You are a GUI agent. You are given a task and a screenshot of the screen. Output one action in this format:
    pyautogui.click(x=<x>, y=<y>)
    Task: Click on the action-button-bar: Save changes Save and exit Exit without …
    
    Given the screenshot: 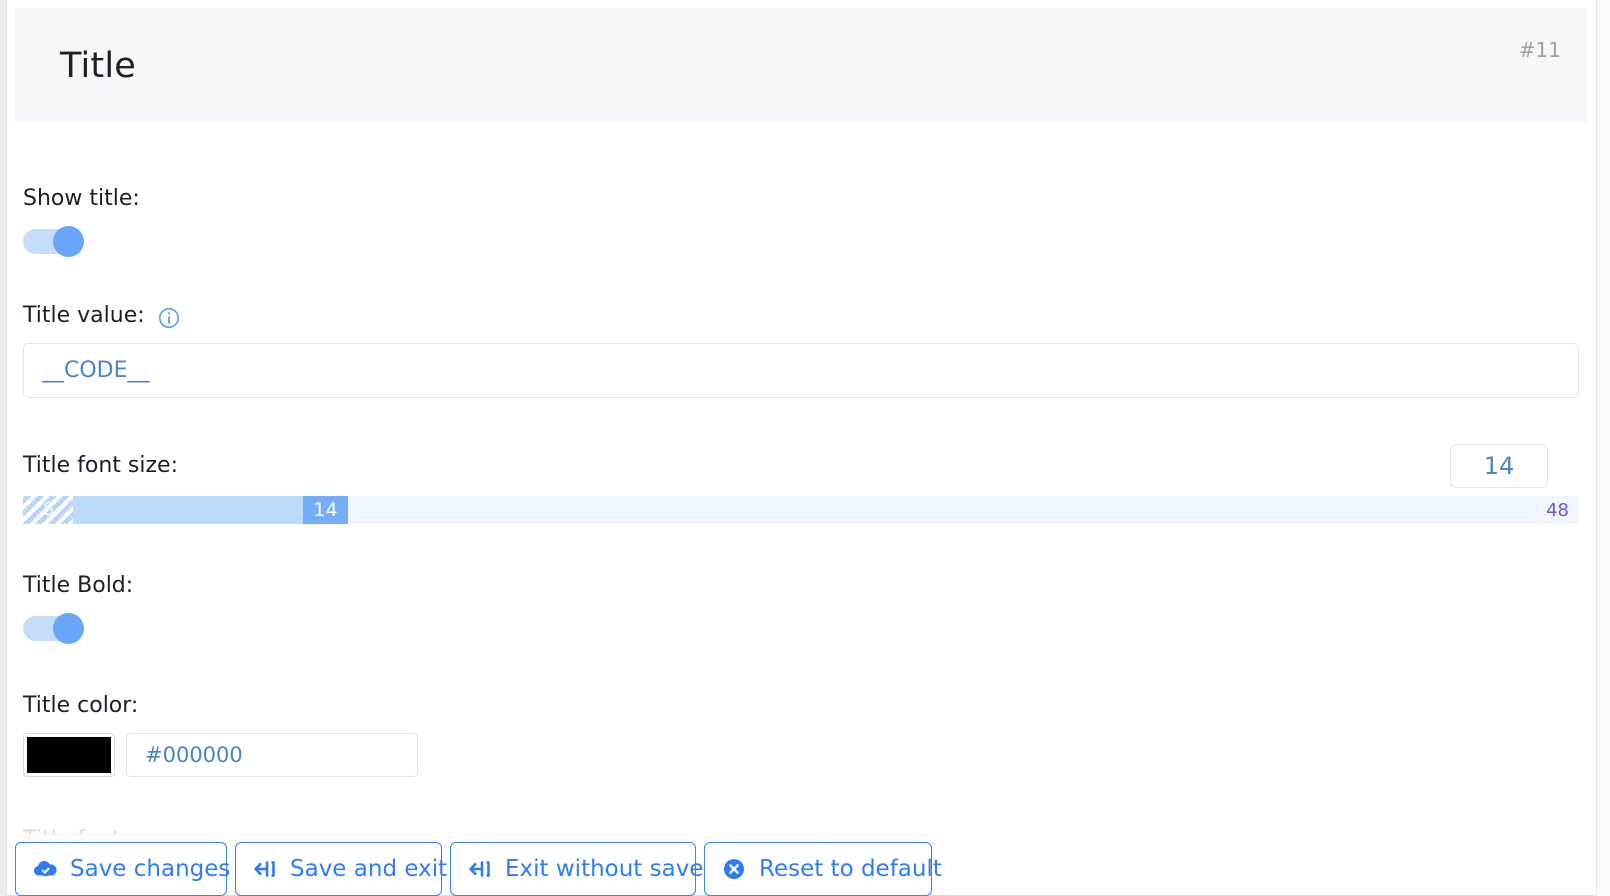 What is the action you would take?
    pyautogui.click(x=801, y=865)
    